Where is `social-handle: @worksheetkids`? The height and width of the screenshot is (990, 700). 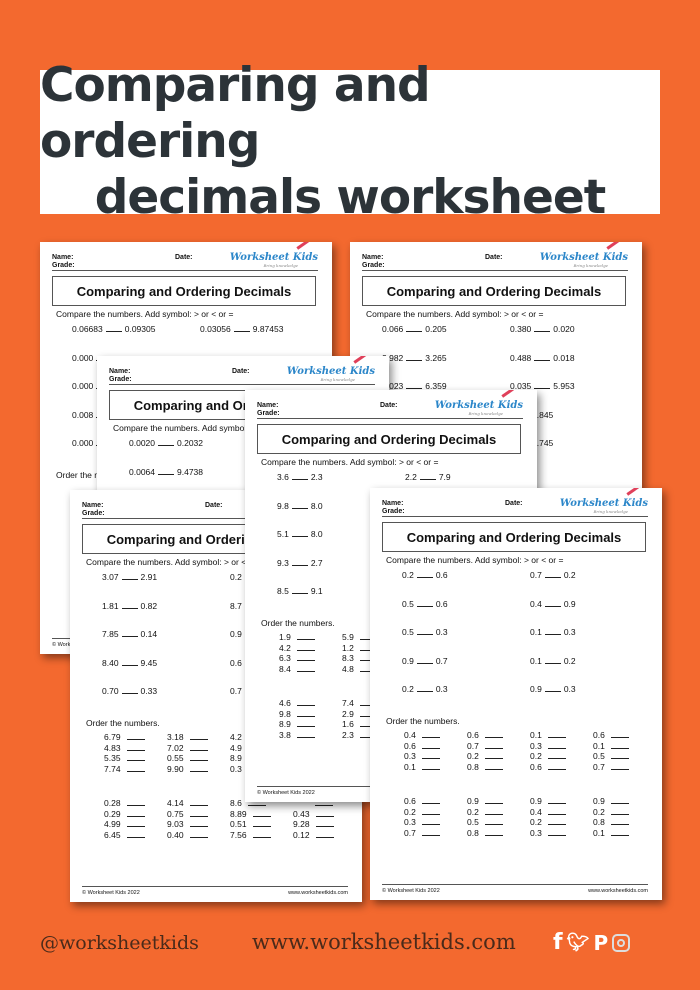 social-handle: @worksheetkids is located at coordinates (119, 943).